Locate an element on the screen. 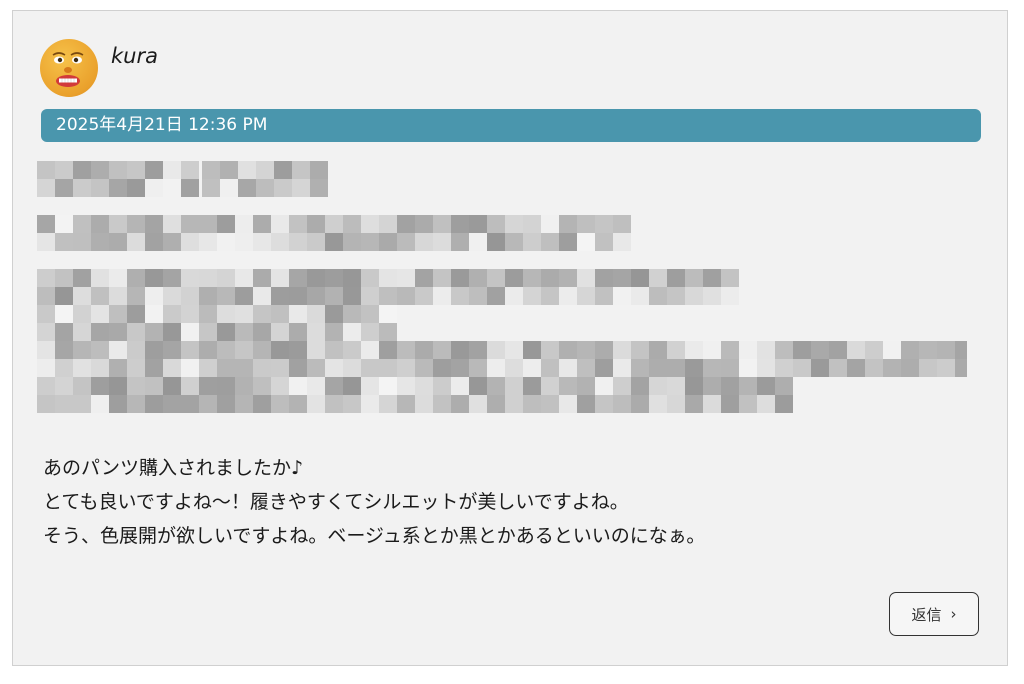 The height and width of the screenshot is (684, 1024). comment-date: 2025年4月21日 12:36 PM is located at coordinates (511, 125).